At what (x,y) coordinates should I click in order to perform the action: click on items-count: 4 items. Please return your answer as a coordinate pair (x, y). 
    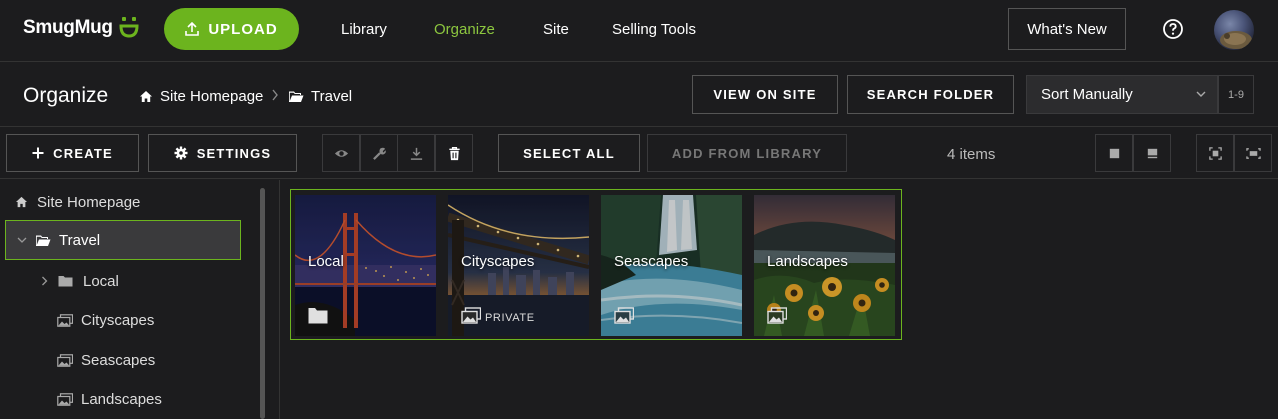
    Looking at the image, I should click on (971, 154).